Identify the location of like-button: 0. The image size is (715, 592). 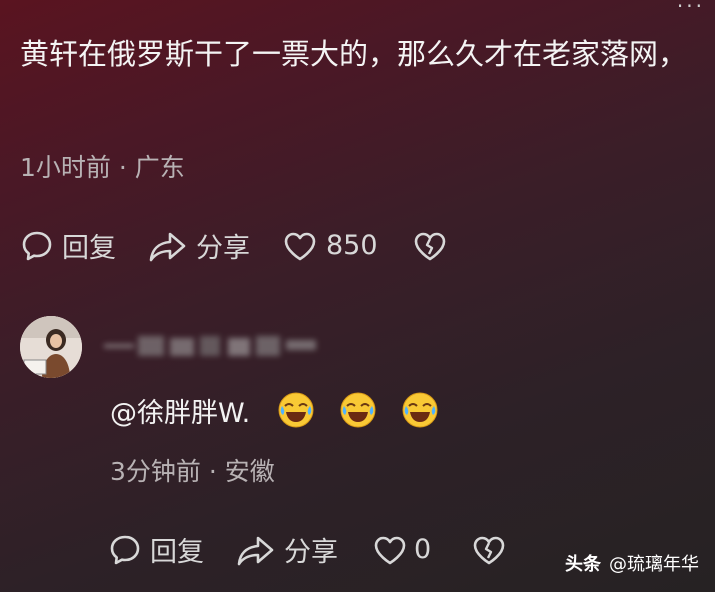
(401, 550).